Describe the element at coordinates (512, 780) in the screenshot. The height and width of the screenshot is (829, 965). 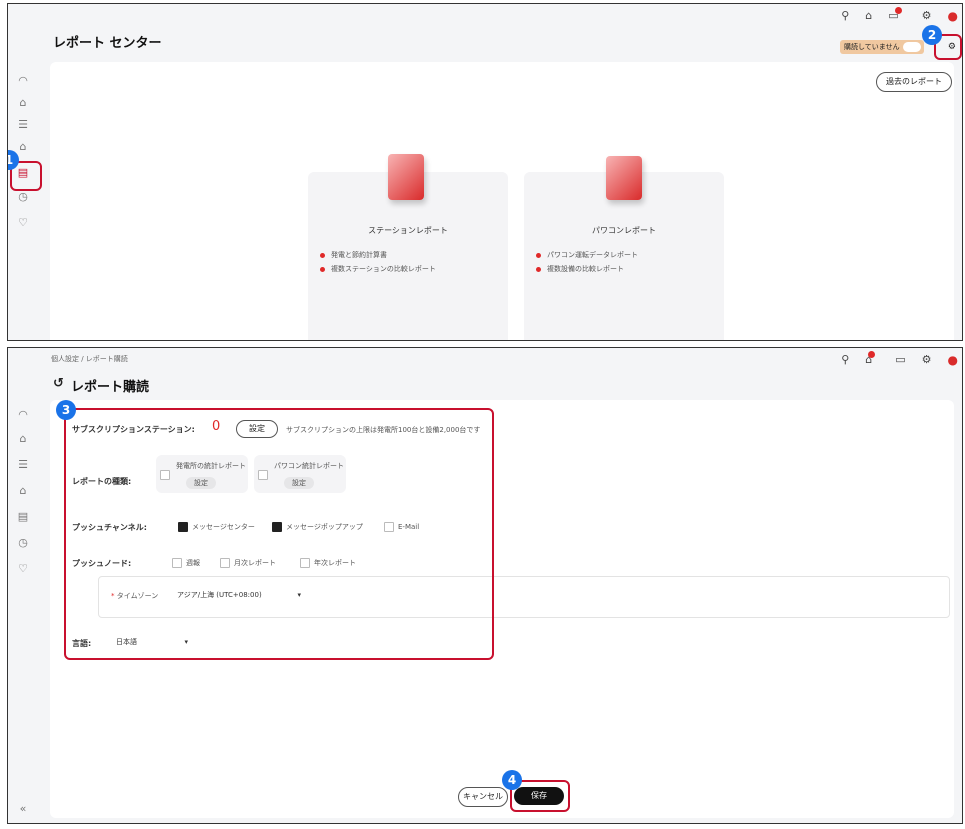
I see `callout-4: 4` at that location.